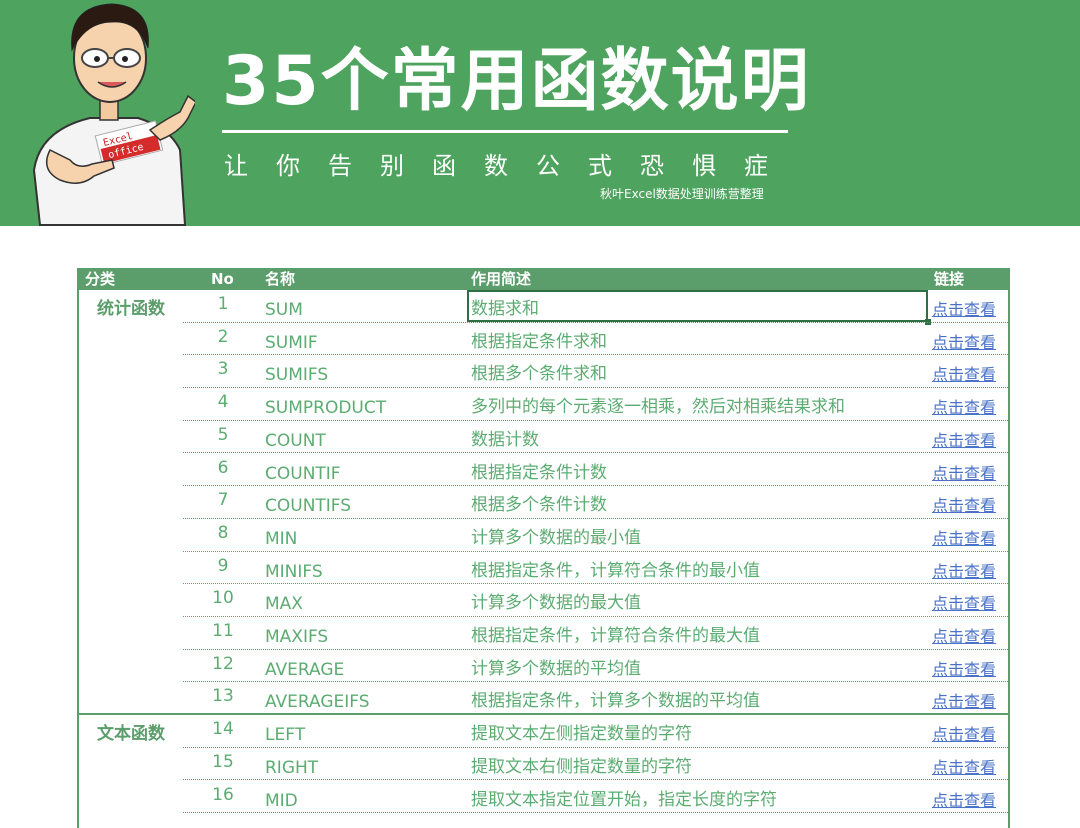 The height and width of the screenshot is (828, 1080). Describe the element at coordinates (223, 761) in the screenshot. I see `row-number: 15` at that location.